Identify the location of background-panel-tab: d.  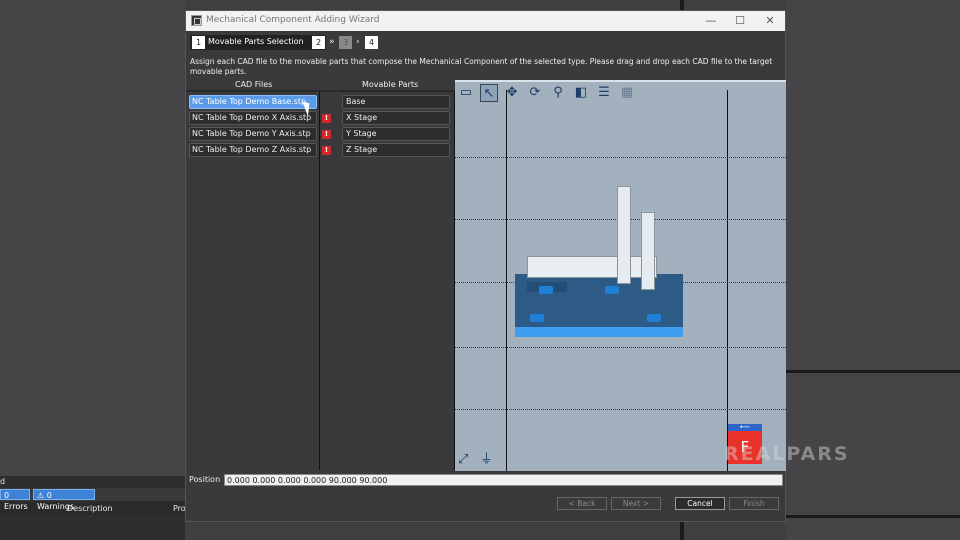
(3, 481).